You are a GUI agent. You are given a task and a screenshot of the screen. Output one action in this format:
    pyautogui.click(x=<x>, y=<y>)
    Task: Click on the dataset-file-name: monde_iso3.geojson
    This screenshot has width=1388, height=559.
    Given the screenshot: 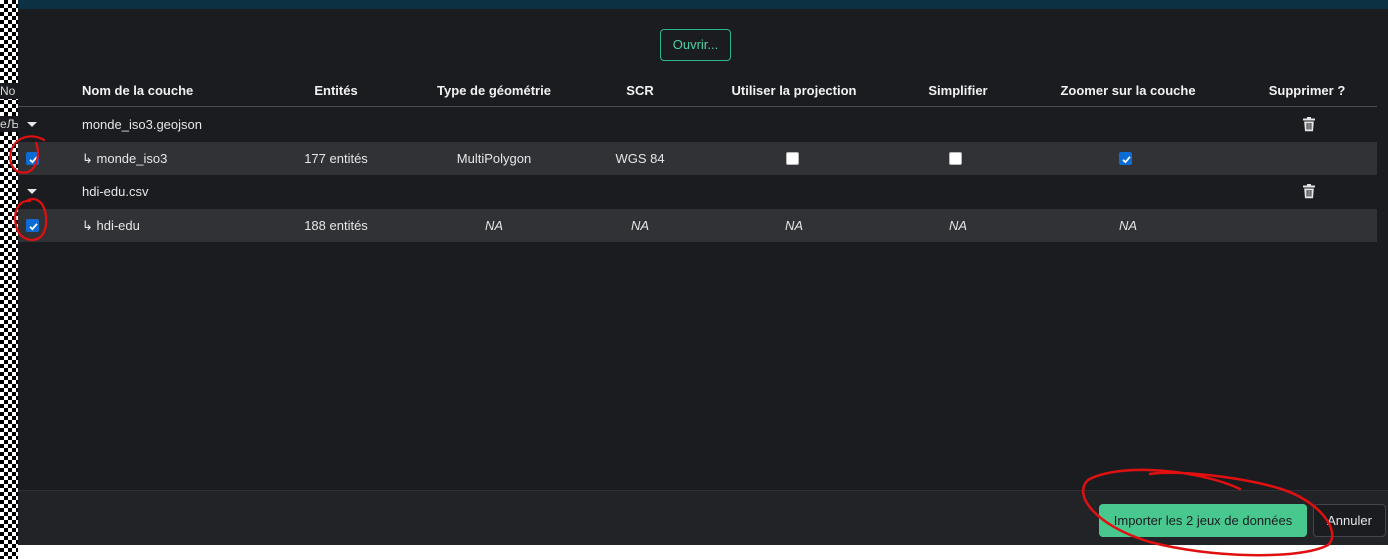 What is the action you would take?
    pyautogui.click(x=142, y=124)
    